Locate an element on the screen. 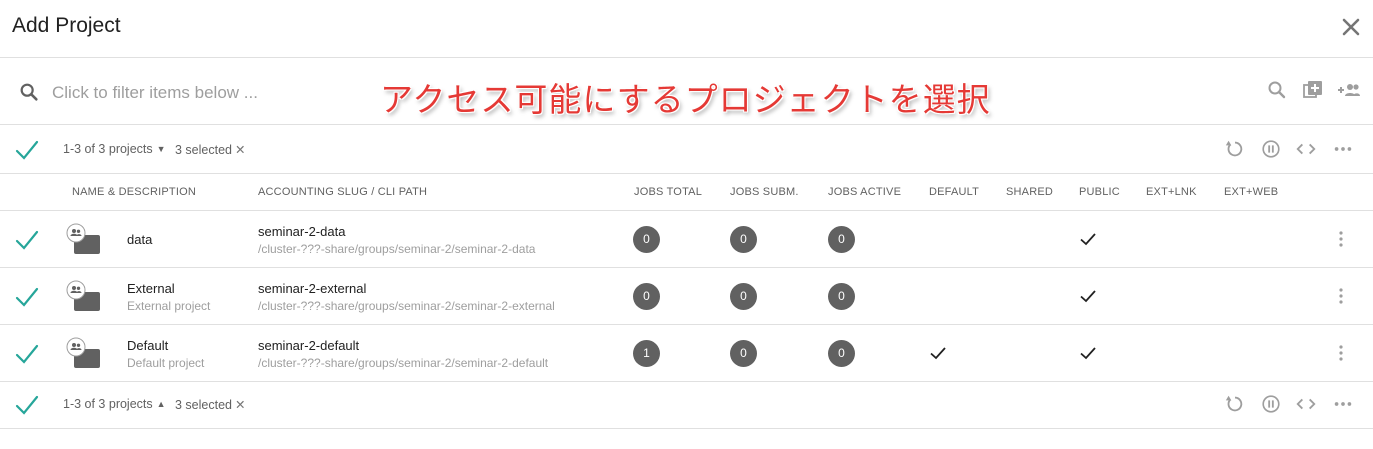 The width and height of the screenshot is (1373, 449). col-shared: SHARED is located at coordinates (1029, 192).